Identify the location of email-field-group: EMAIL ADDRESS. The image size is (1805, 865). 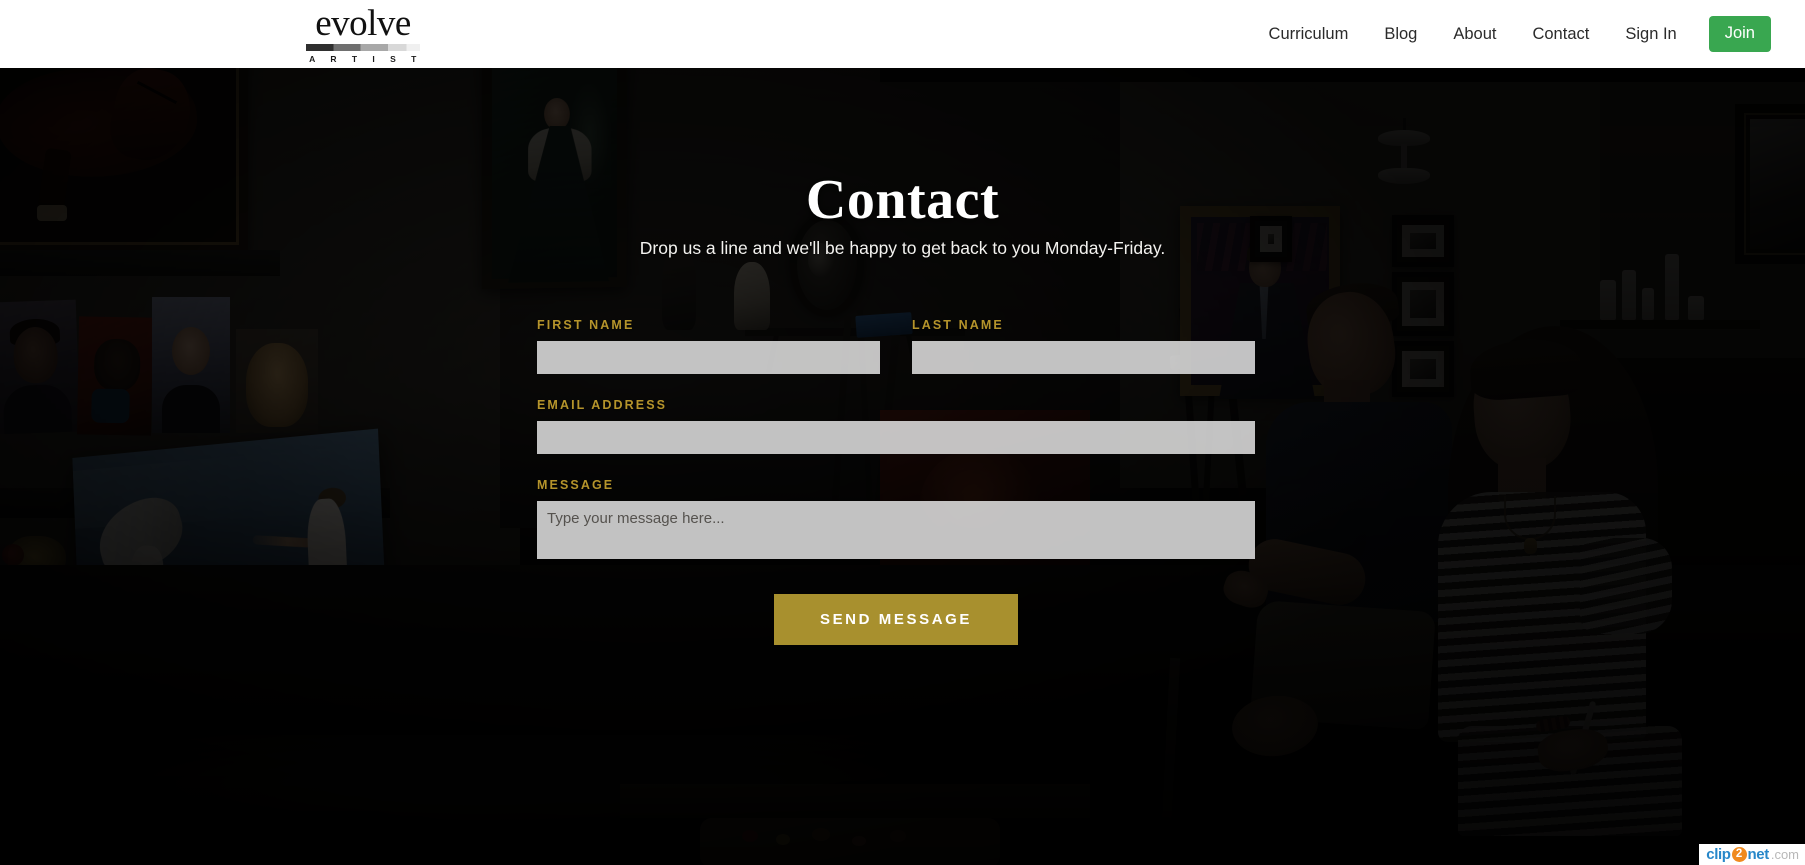
(896, 426).